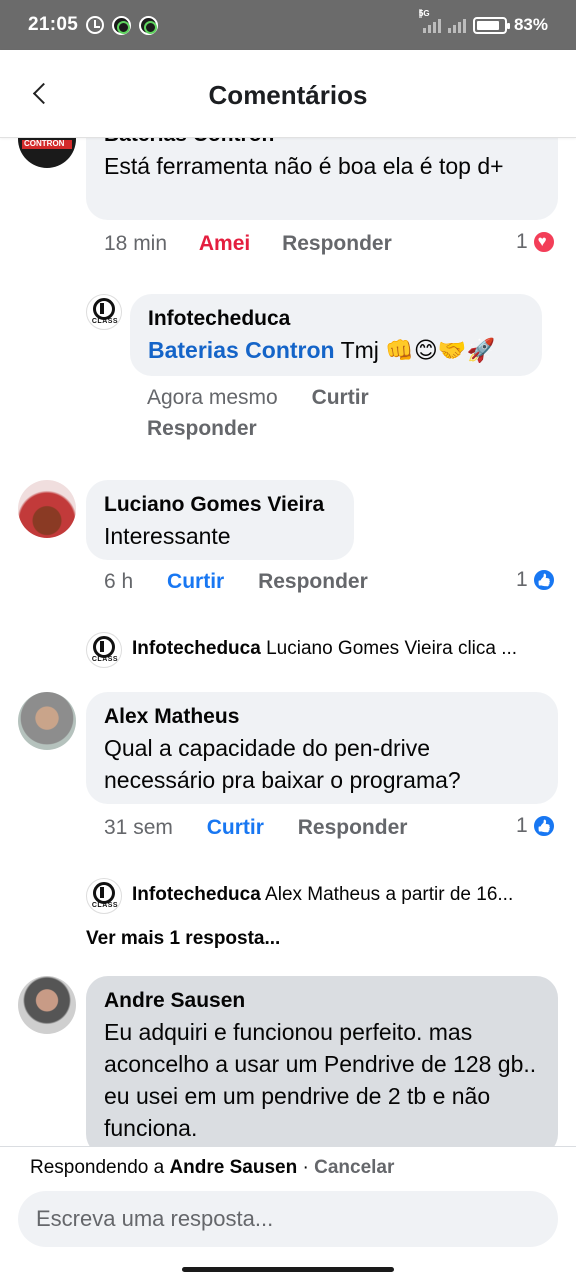 This screenshot has height=1280, width=576. What do you see at coordinates (44, 143) in the screenshot?
I see `avatar-logo-text: CONTRON` at bounding box center [44, 143].